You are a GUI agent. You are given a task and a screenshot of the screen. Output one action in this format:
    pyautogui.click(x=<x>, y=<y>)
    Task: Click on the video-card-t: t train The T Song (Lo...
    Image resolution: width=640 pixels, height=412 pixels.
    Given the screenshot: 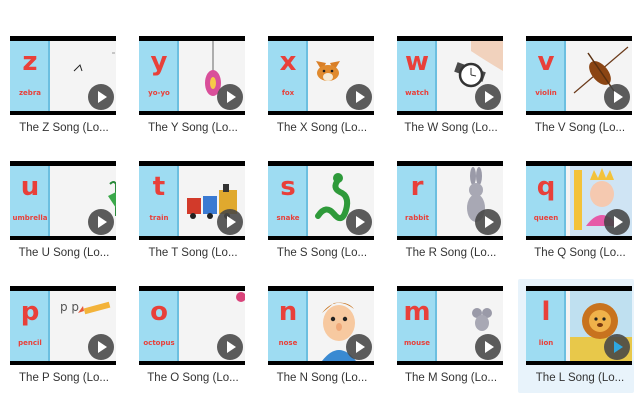 What is the action you would take?
    pyautogui.click(x=193, y=215)
    